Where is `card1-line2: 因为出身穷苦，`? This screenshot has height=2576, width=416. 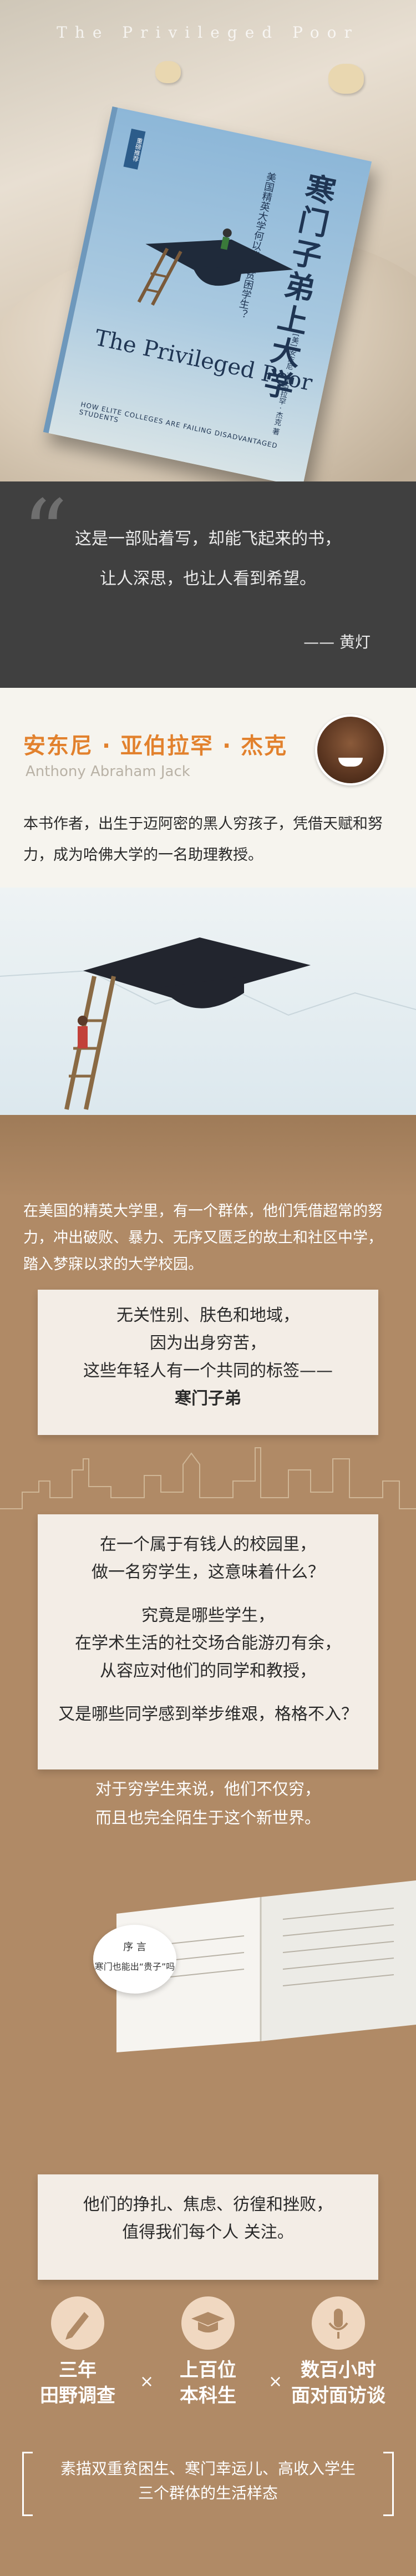 card1-line2: 因为出身穷苦， is located at coordinates (208, 1343).